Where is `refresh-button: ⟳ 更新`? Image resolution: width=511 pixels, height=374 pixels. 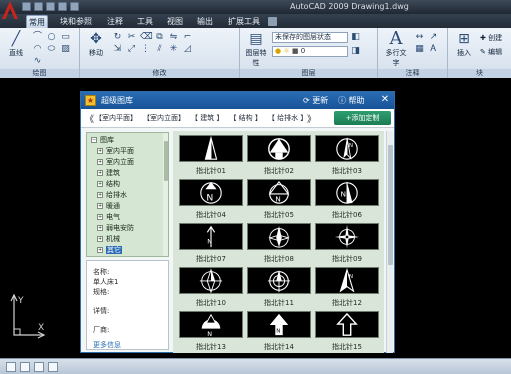 refresh-button: ⟳ 更新 is located at coordinates (315, 100).